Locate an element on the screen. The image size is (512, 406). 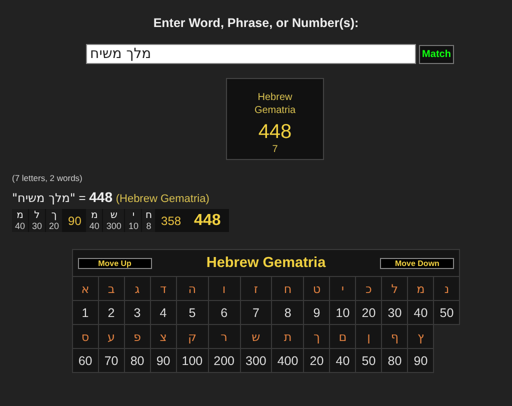
grand-total: 448 is located at coordinates (207, 220).